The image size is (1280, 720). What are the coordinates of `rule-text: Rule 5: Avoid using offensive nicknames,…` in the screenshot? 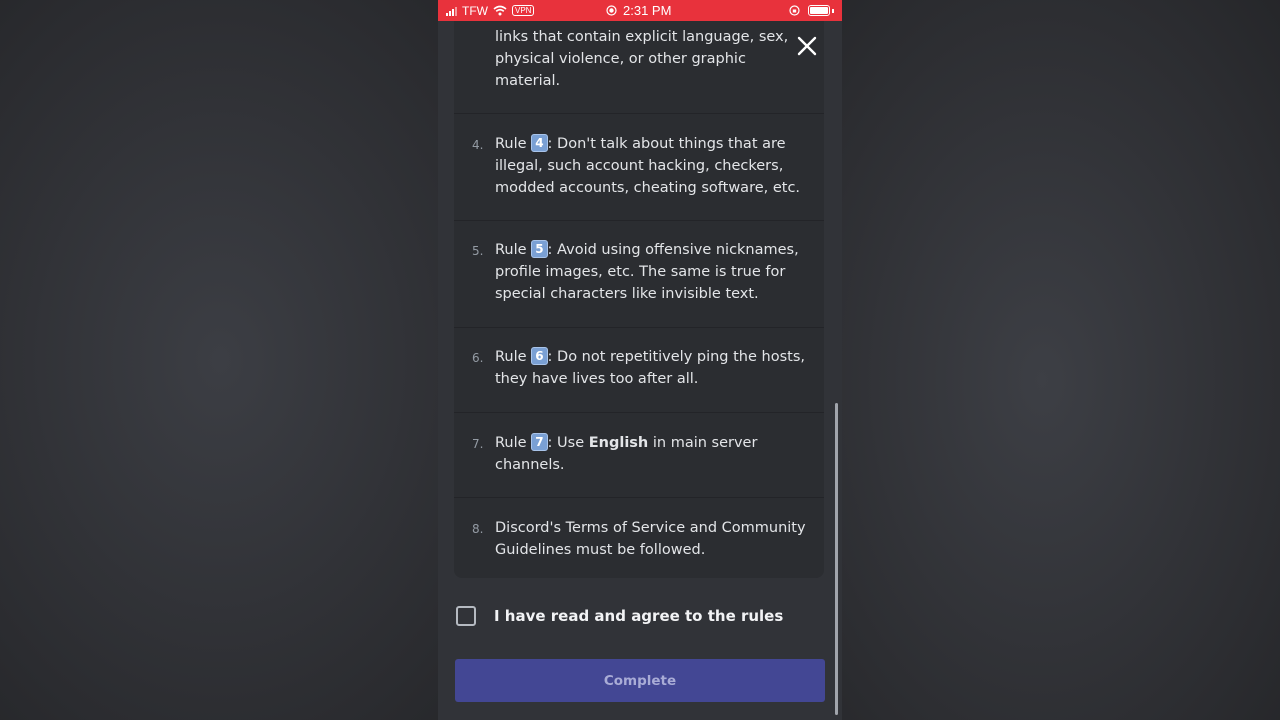 It's located at (647, 271).